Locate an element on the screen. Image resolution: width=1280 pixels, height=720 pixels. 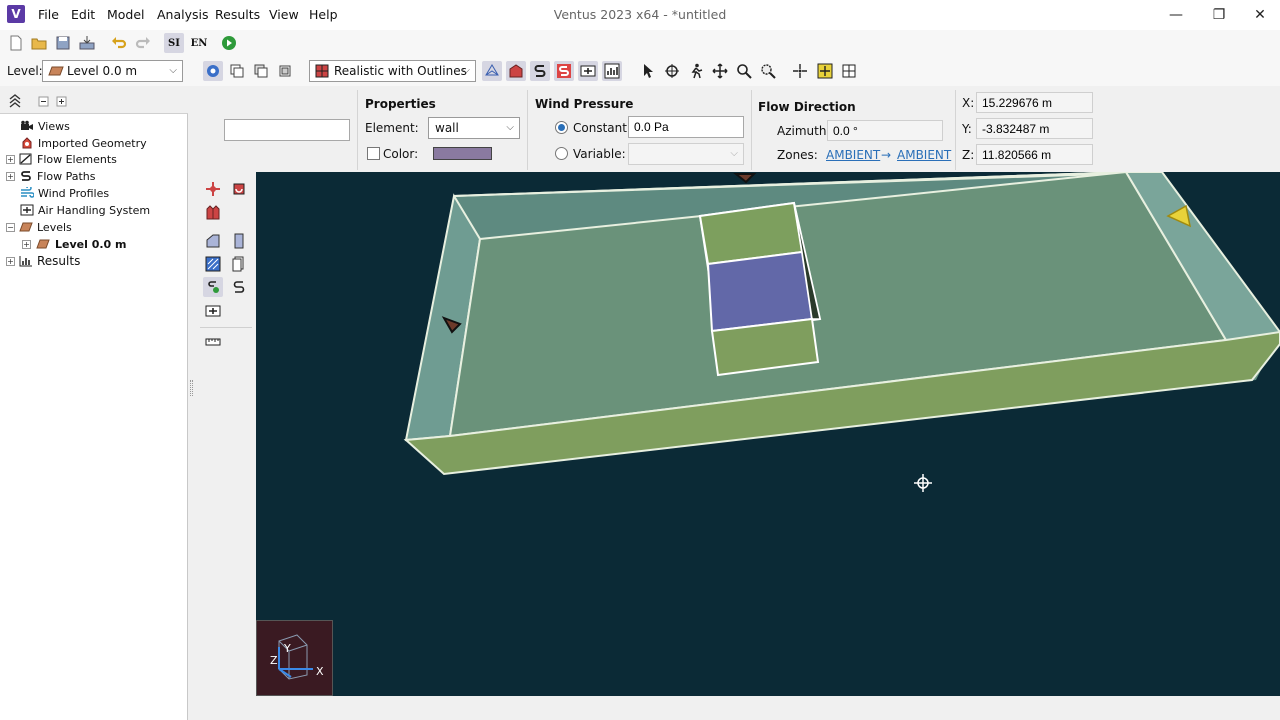
import-icon is located at coordinates (87, 43).